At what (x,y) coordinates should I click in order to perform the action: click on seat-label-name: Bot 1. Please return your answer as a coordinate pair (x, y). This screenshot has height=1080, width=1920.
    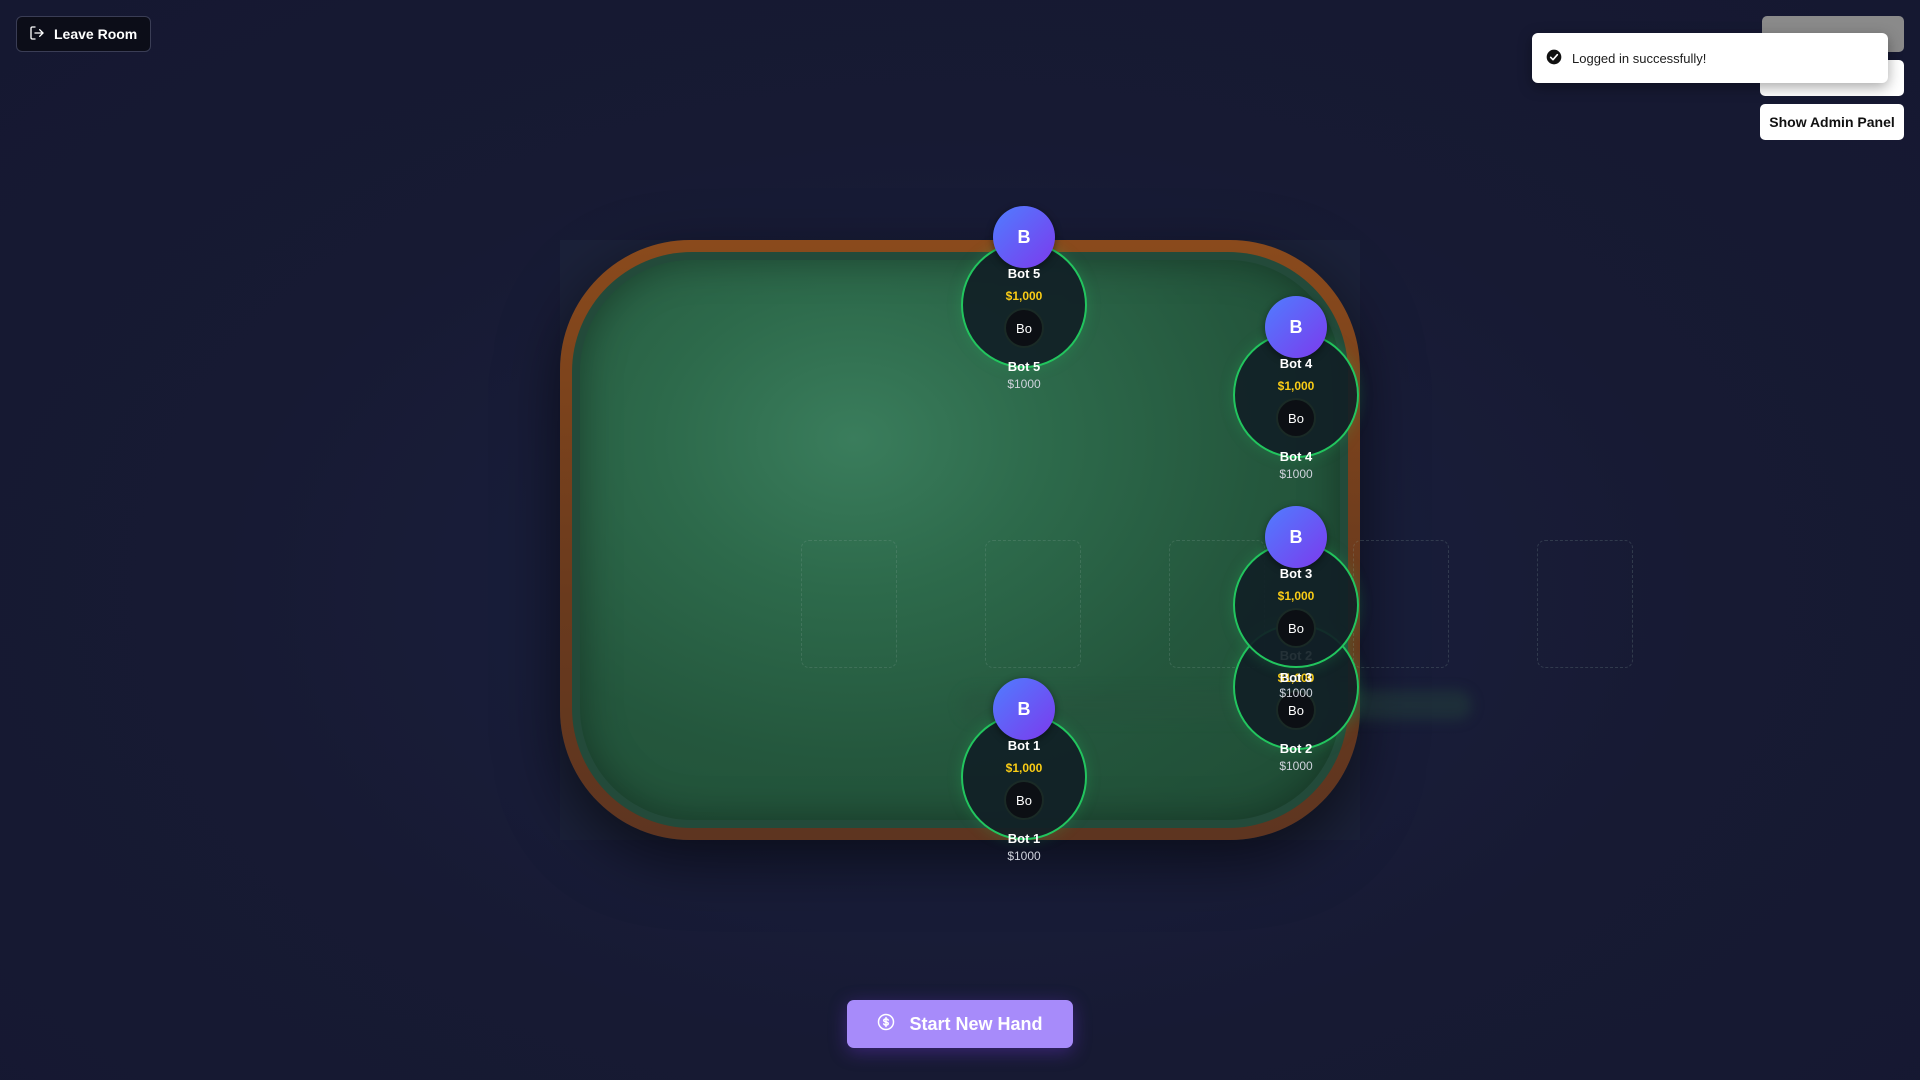
    Looking at the image, I should click on (1024, 838).